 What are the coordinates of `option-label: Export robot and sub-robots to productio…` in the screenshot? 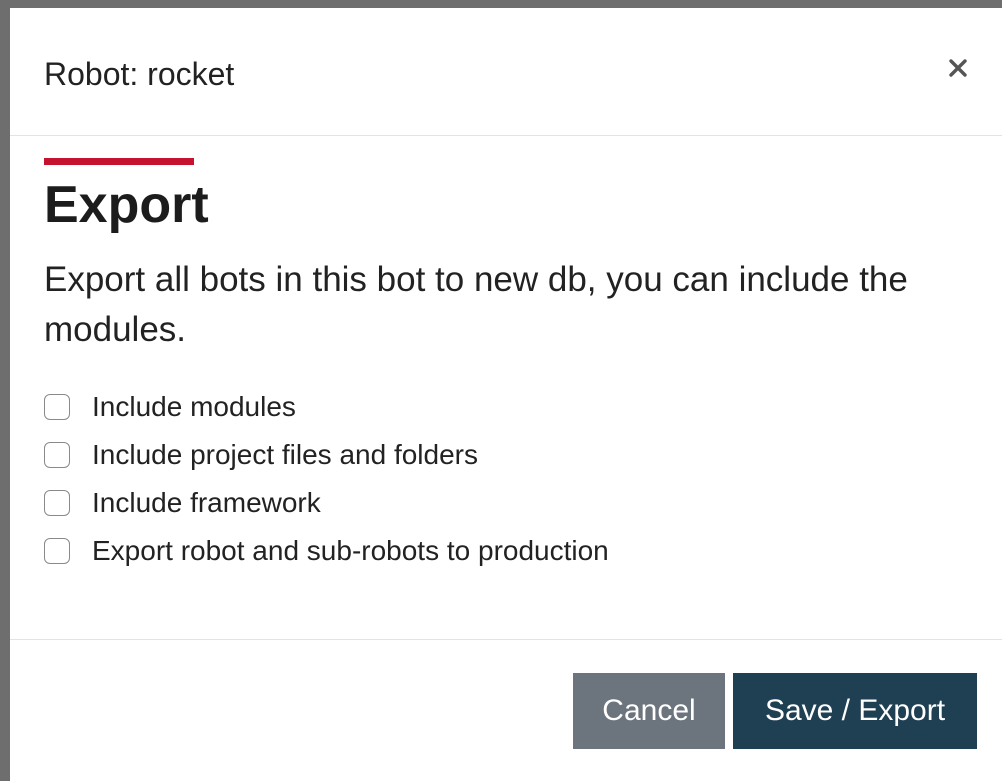 It's located at (350, 550).